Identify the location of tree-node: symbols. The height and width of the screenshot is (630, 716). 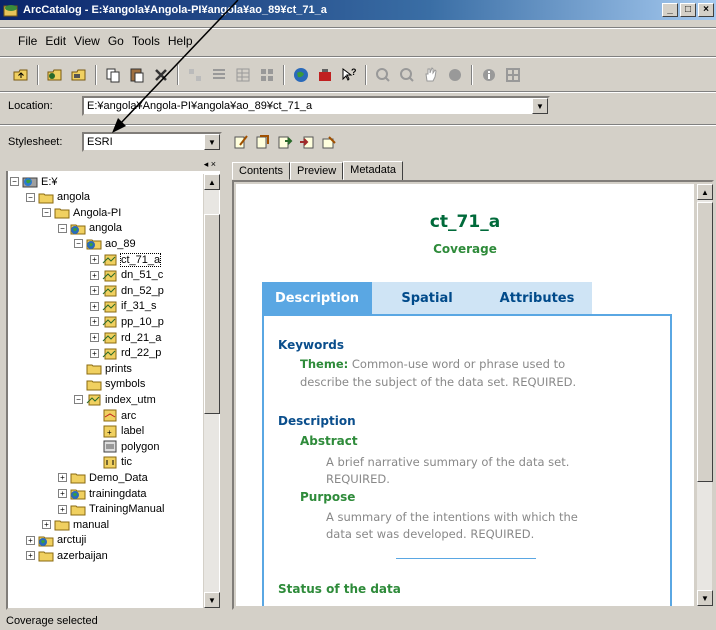
(109, 384).